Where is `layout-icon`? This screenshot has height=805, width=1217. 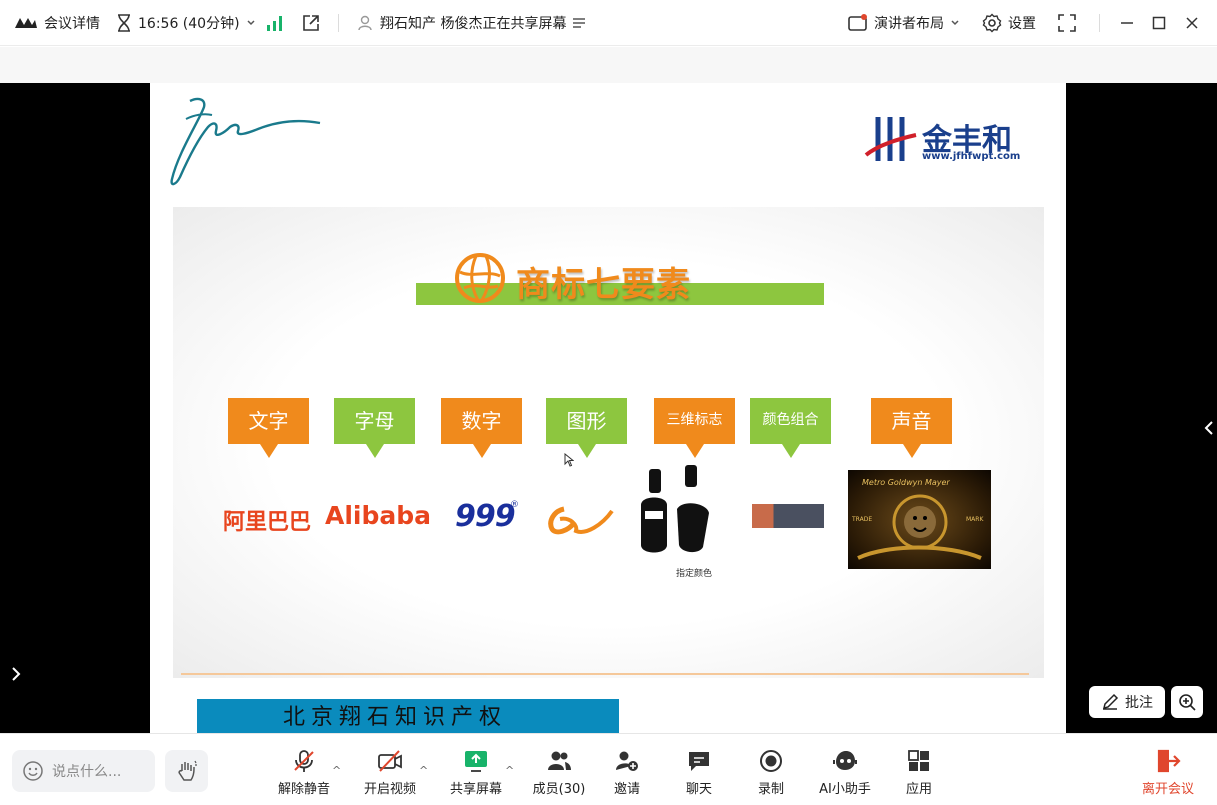 layout-icon is located at coordinates (858, 23).